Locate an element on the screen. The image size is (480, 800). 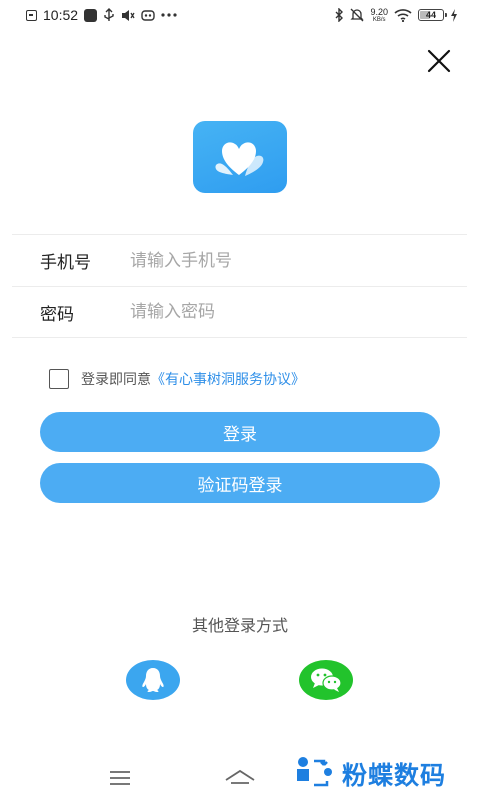
agreement-row: 登录即同意 《有心事树洞服务协议》 is located at coordinates (177, 379).